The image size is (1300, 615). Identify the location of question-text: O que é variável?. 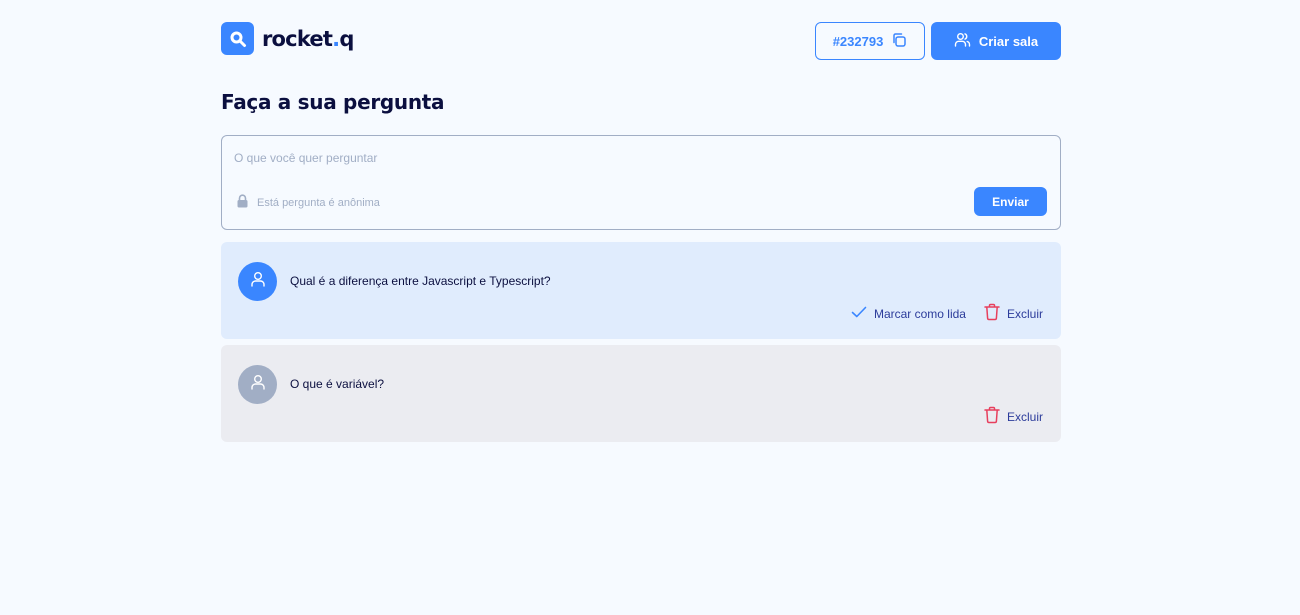
(337, 384).